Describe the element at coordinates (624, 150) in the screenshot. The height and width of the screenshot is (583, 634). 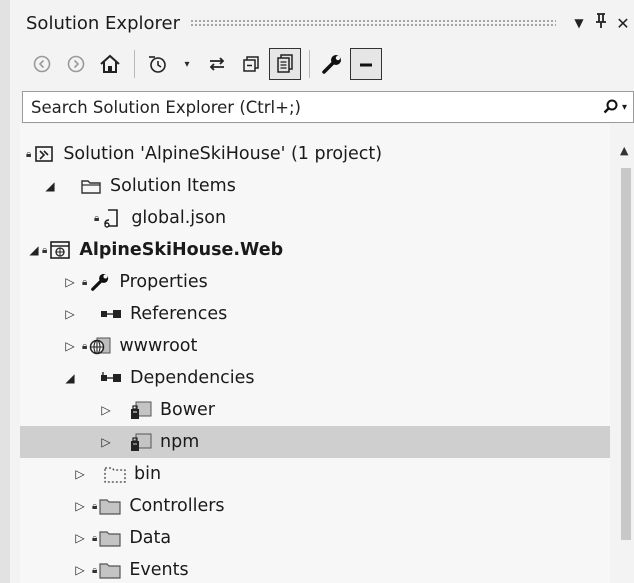
I see `scroll-up-icon: ▲` at that location.